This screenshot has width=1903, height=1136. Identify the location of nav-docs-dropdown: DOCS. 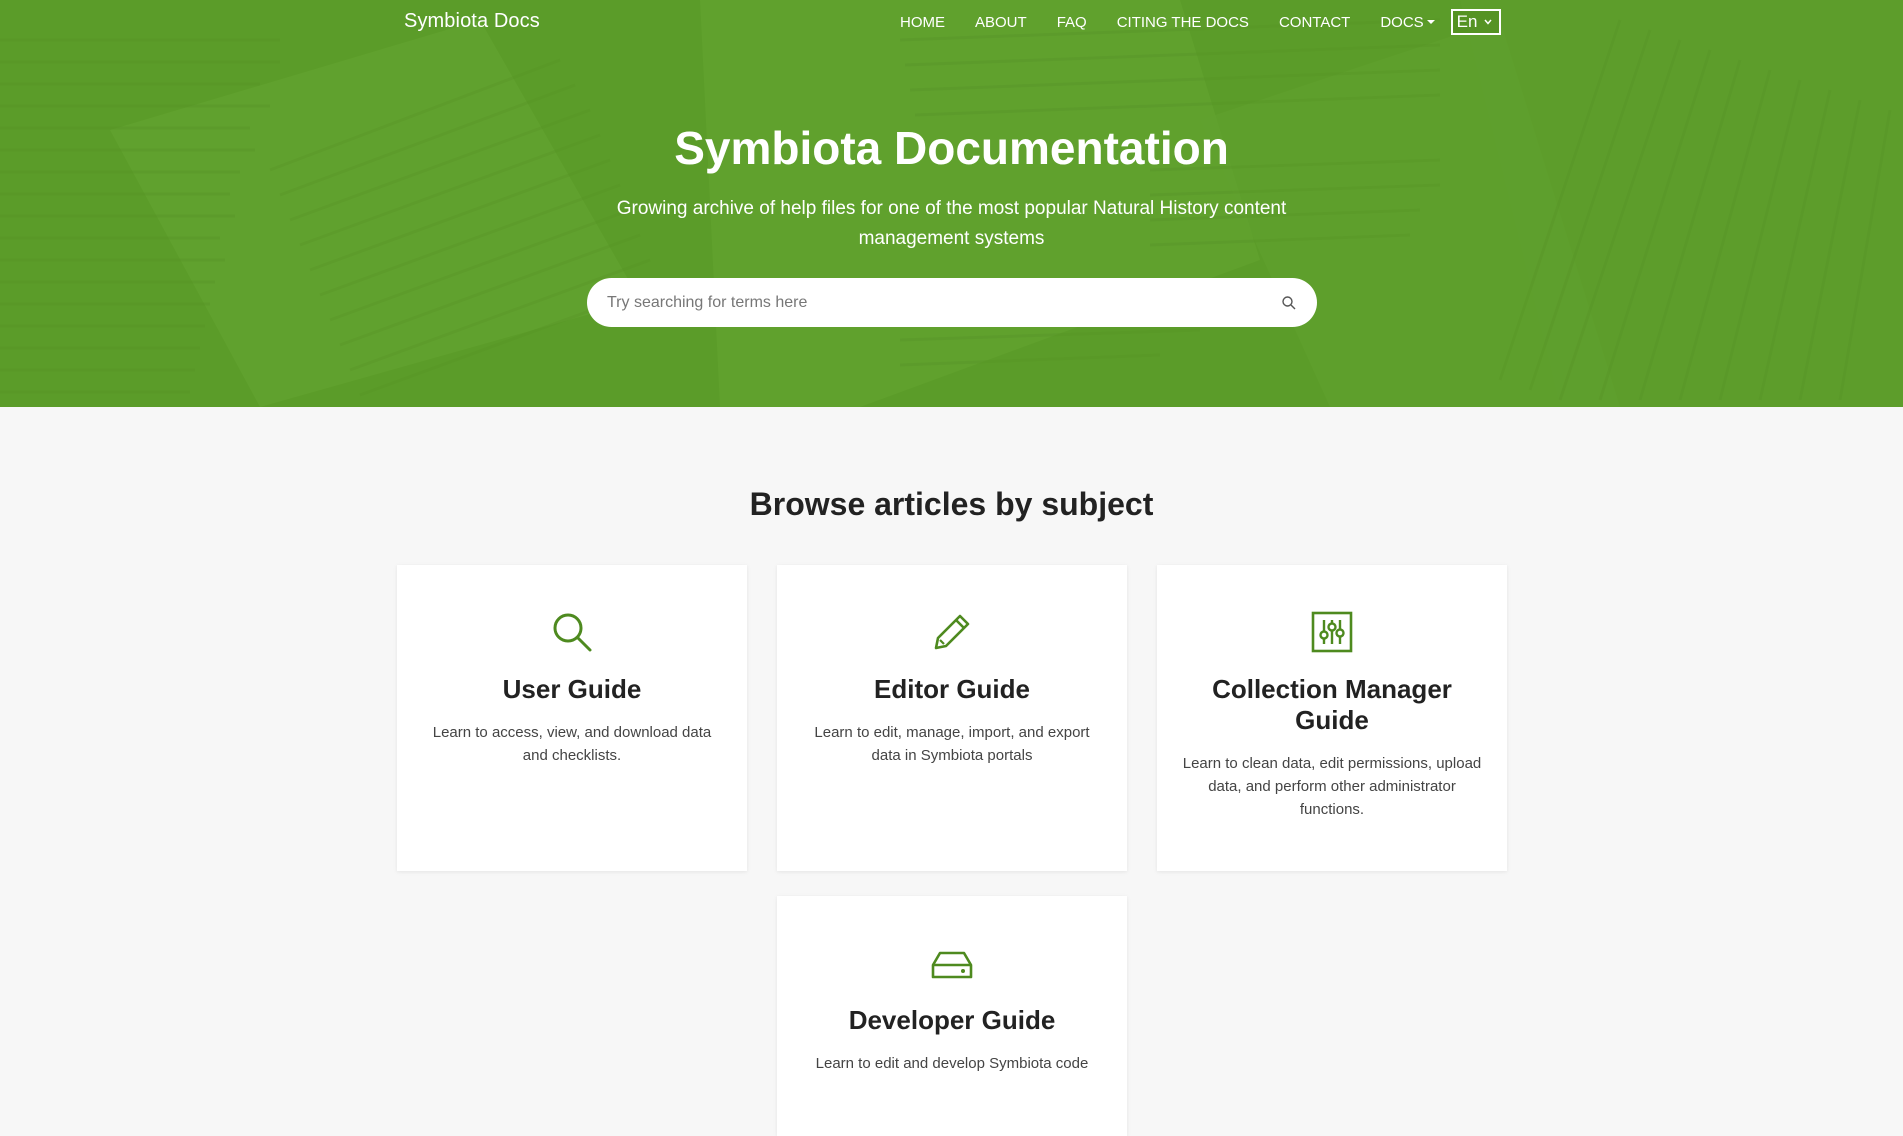
(1407, 22).